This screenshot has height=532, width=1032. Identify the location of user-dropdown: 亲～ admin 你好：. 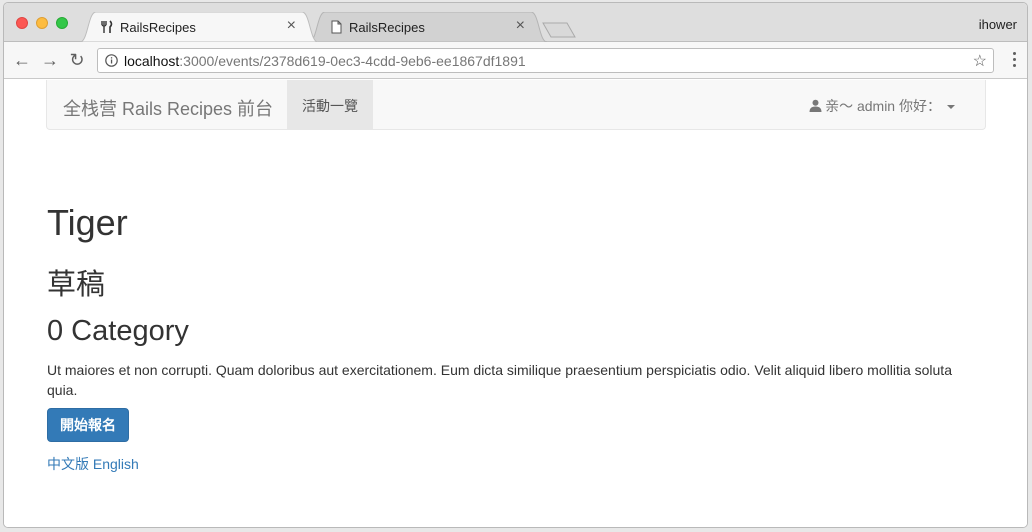
(882, 106).